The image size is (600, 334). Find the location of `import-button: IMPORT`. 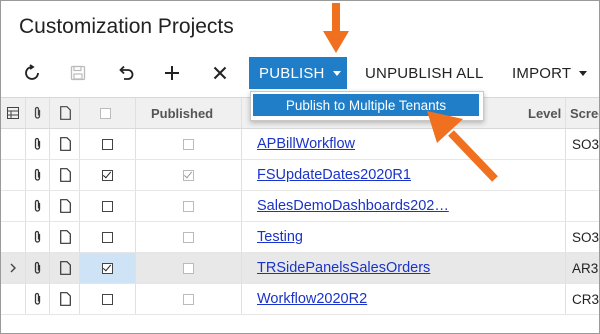

import-button: IMPORT is located at coordinates (550, 73).